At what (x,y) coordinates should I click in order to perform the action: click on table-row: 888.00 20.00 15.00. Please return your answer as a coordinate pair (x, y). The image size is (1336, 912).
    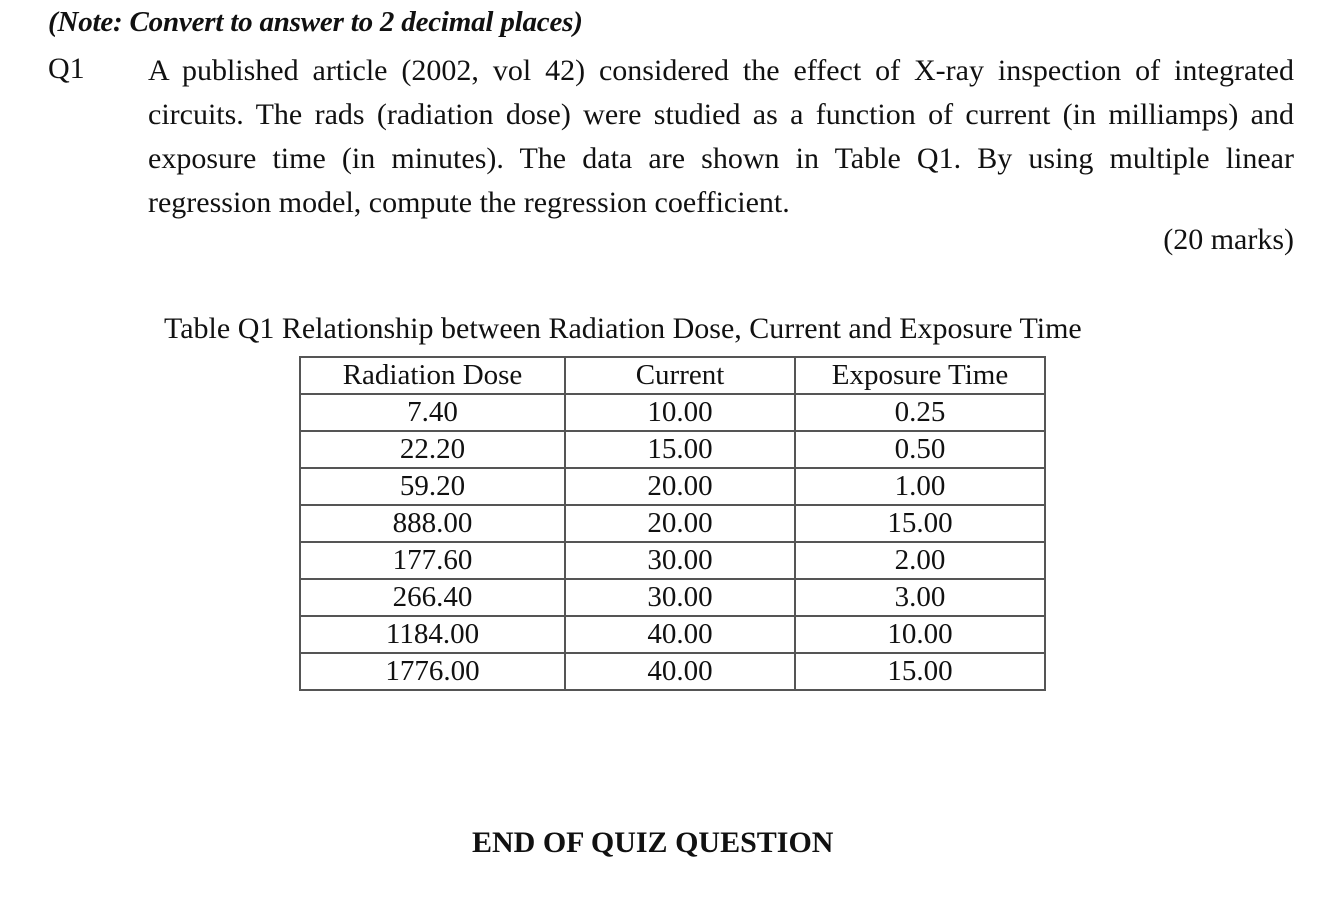
    Looking at the image, I should click on (672, 523).